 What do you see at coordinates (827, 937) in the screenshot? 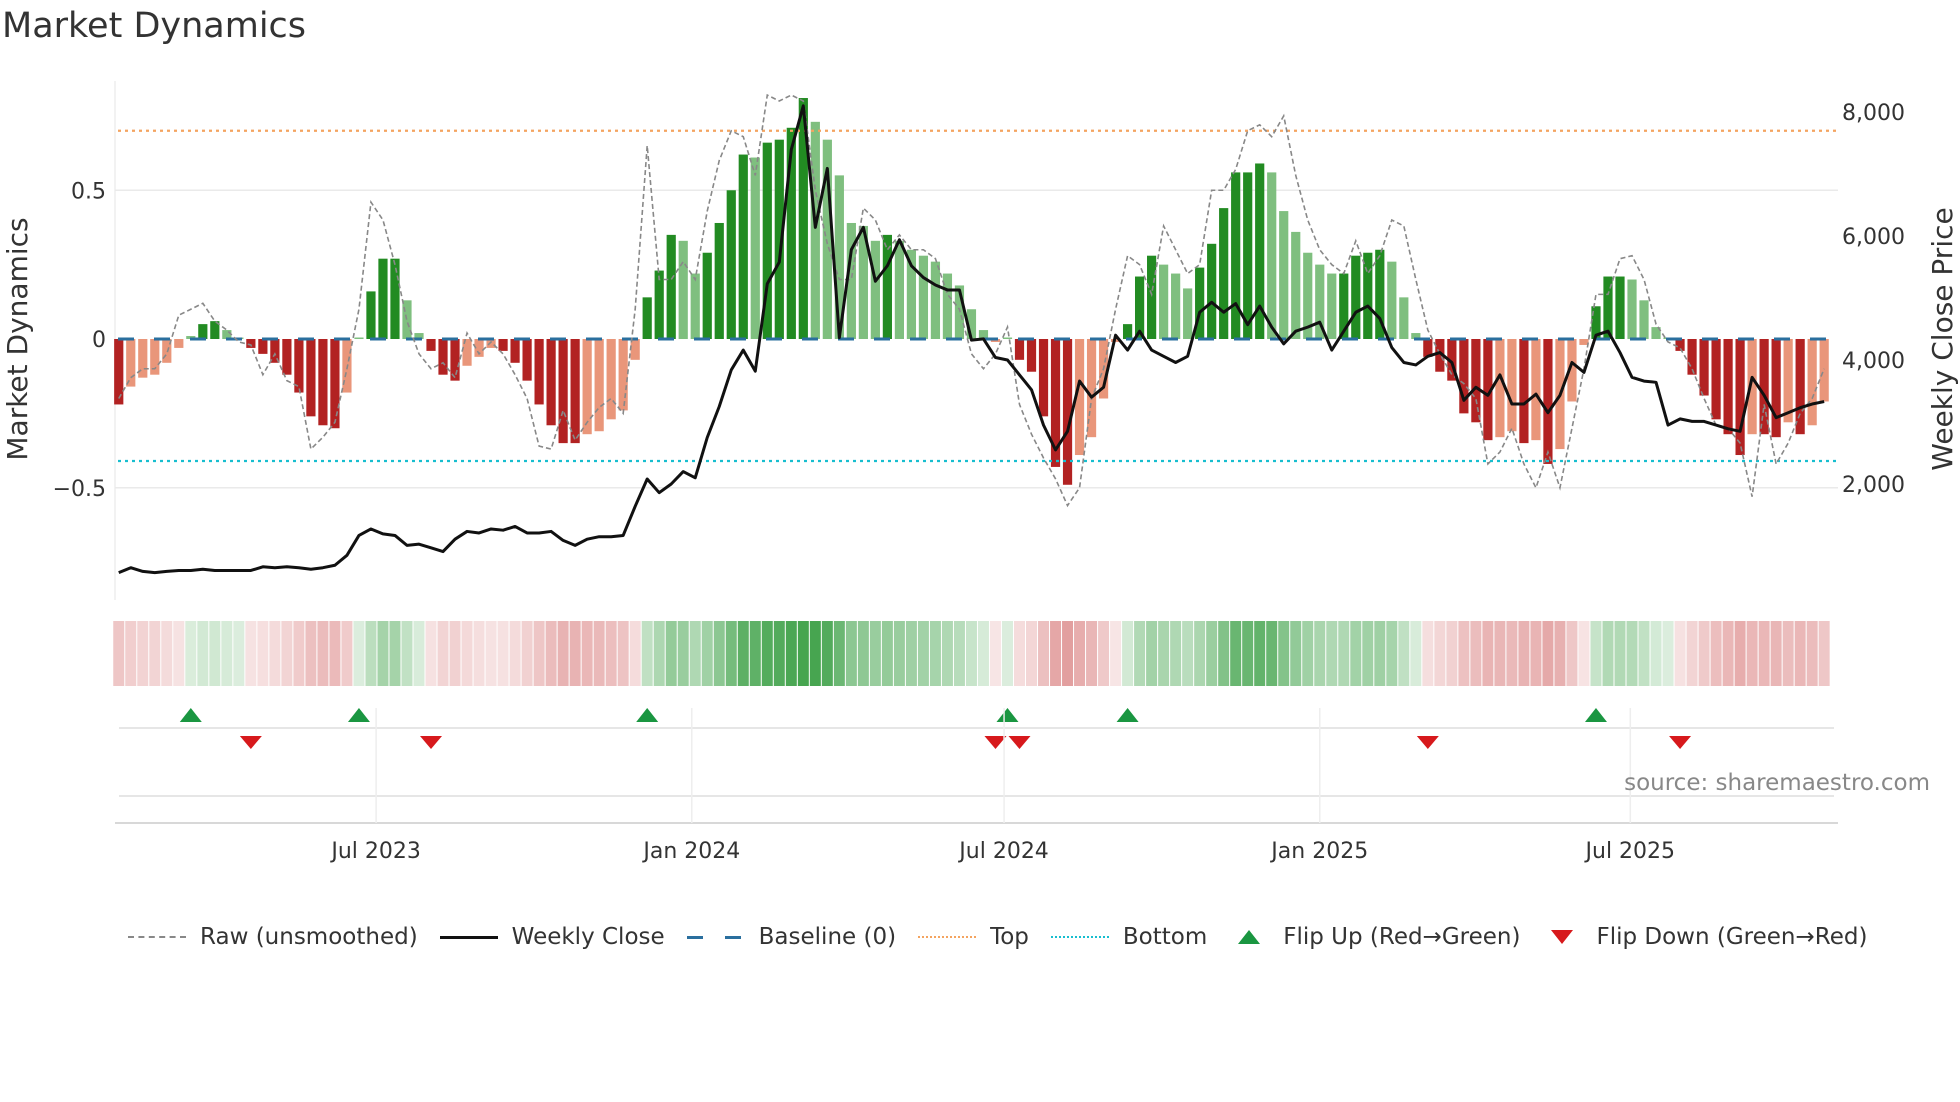
I see `legend-label: Baseline (0)` at bounding box center [827, 937].